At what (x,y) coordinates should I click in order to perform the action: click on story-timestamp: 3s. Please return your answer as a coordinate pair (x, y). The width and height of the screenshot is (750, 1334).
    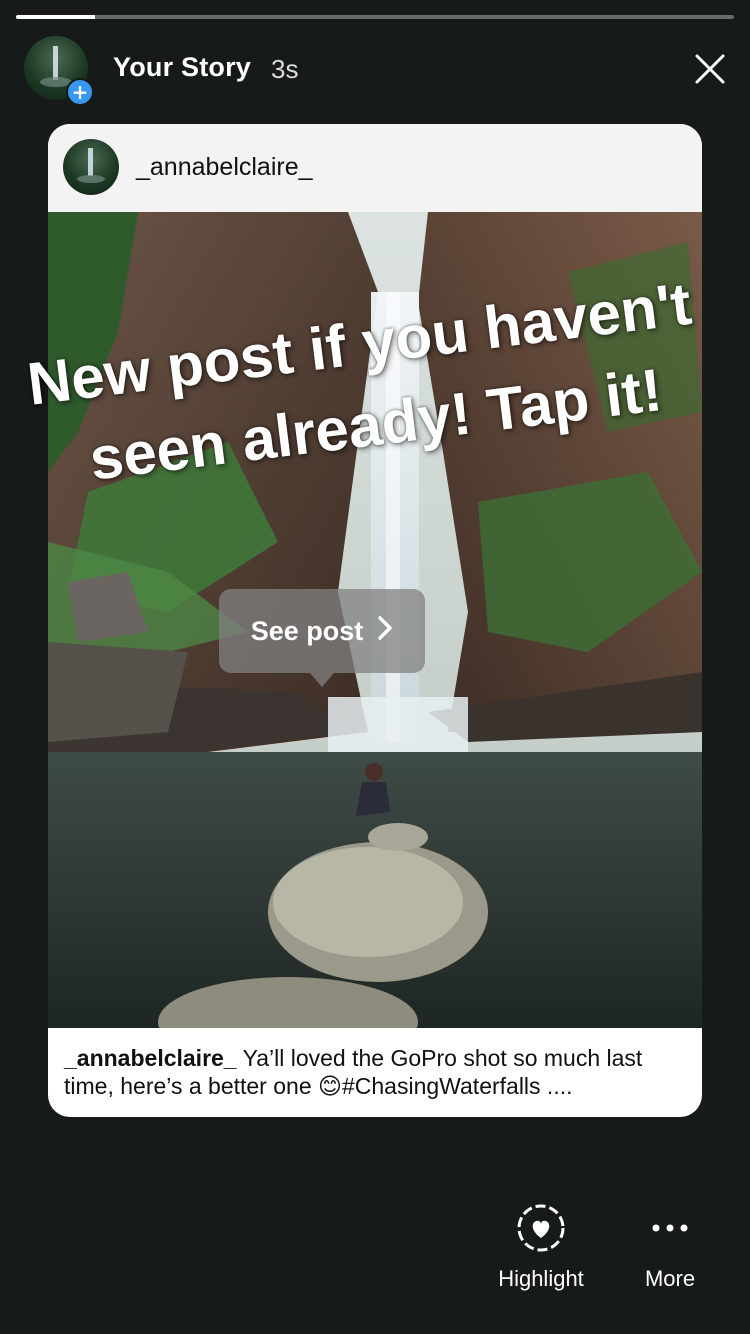
    Looking at the image, I should click on (285, 69).